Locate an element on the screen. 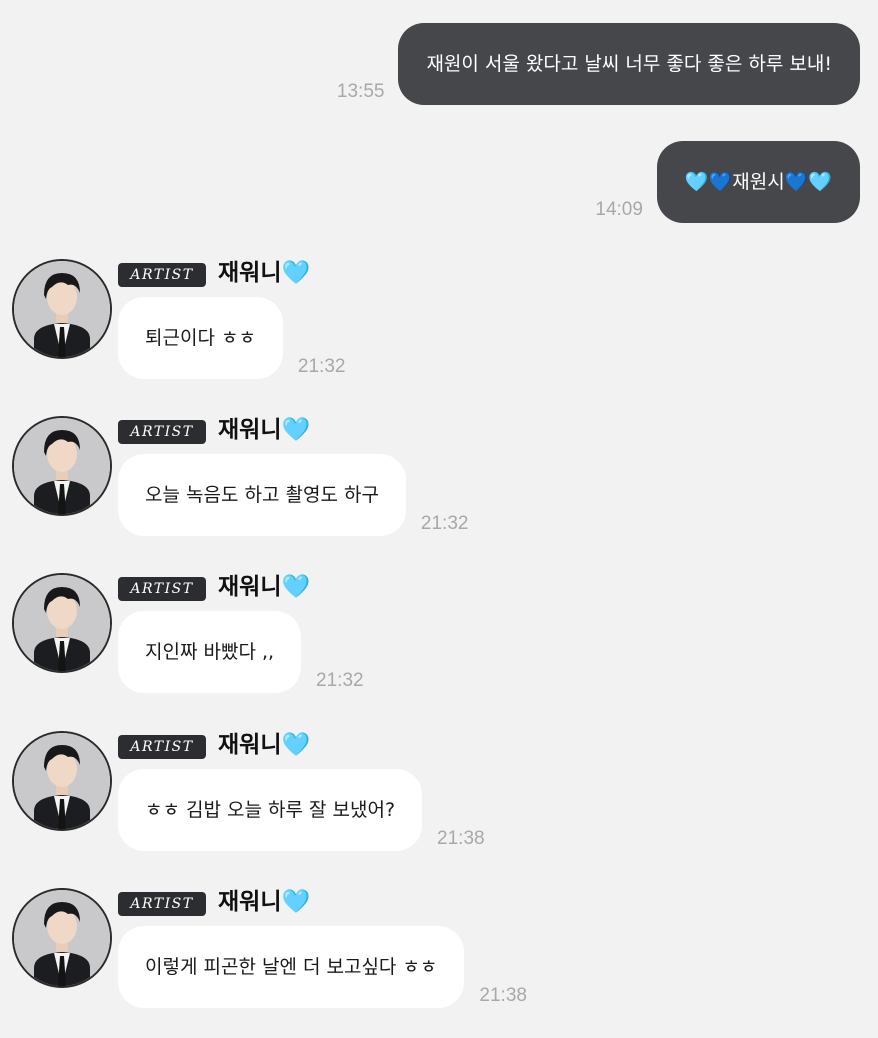  received-message-bubble: 오늘 녹음도 하고 촬영도 하구 is located at coordinates (262, 495).